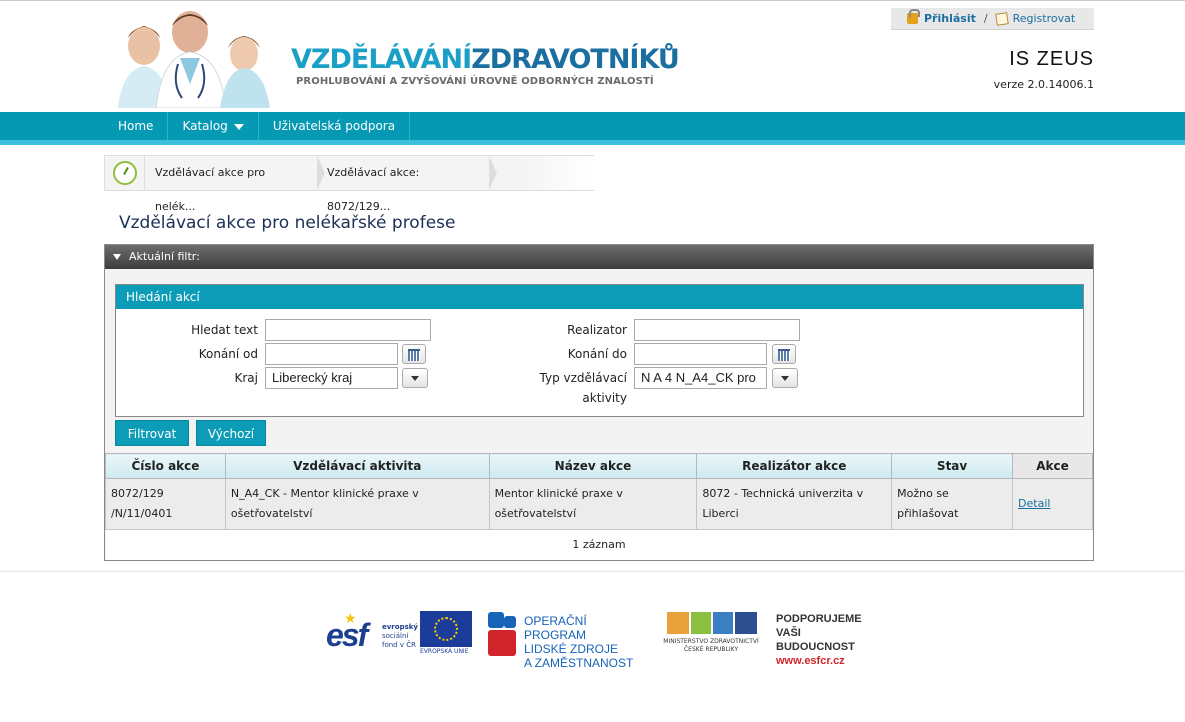 The image size is (1185, 722). Describe the element at coordinates (1044, 18) in the screenshot. I see `register-link: Registrovat` at that location.